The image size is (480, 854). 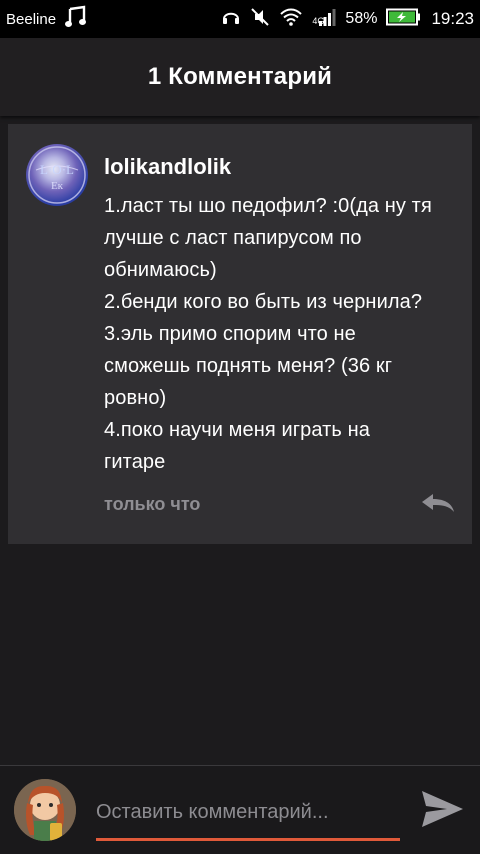 I want to click on music-note-icon, so click(x=76, y=19).